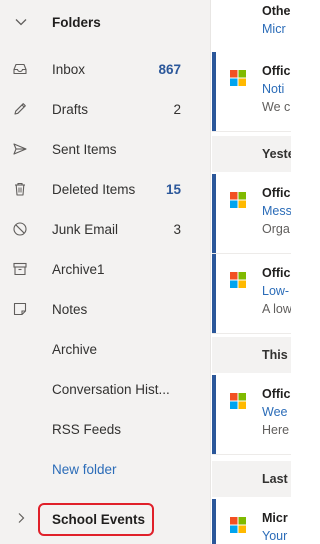 The image size is (320, 544). What do you see at coordinates (173, 189) in the screenshot?
I see `unread-count: 15` at bounding box center [173, 189].